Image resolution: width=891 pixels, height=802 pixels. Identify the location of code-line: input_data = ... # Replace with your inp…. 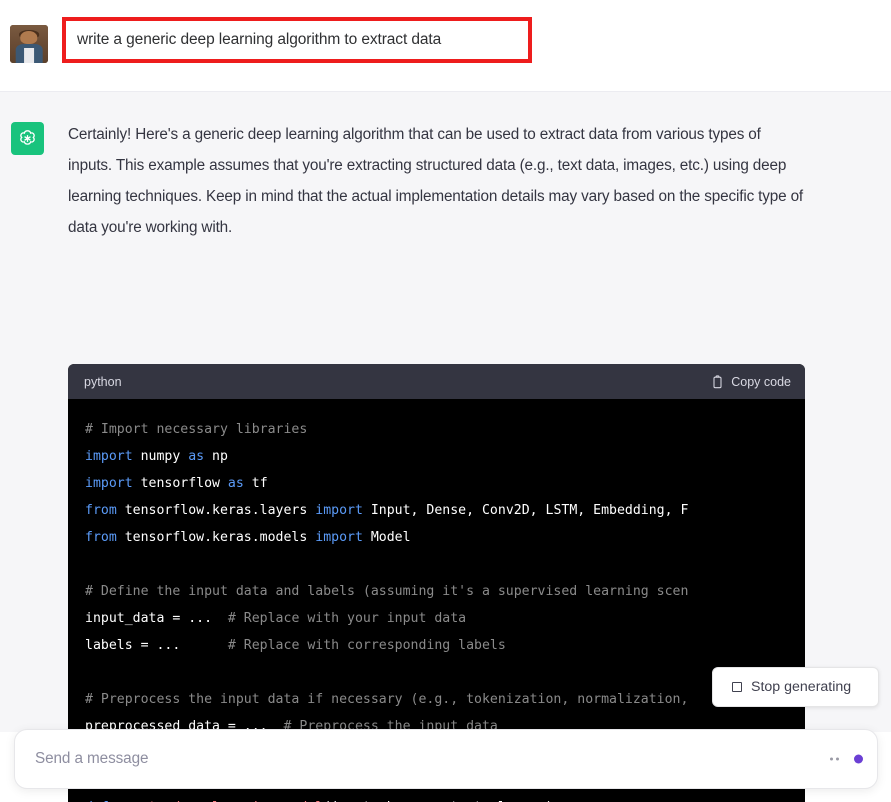
(445, 618).